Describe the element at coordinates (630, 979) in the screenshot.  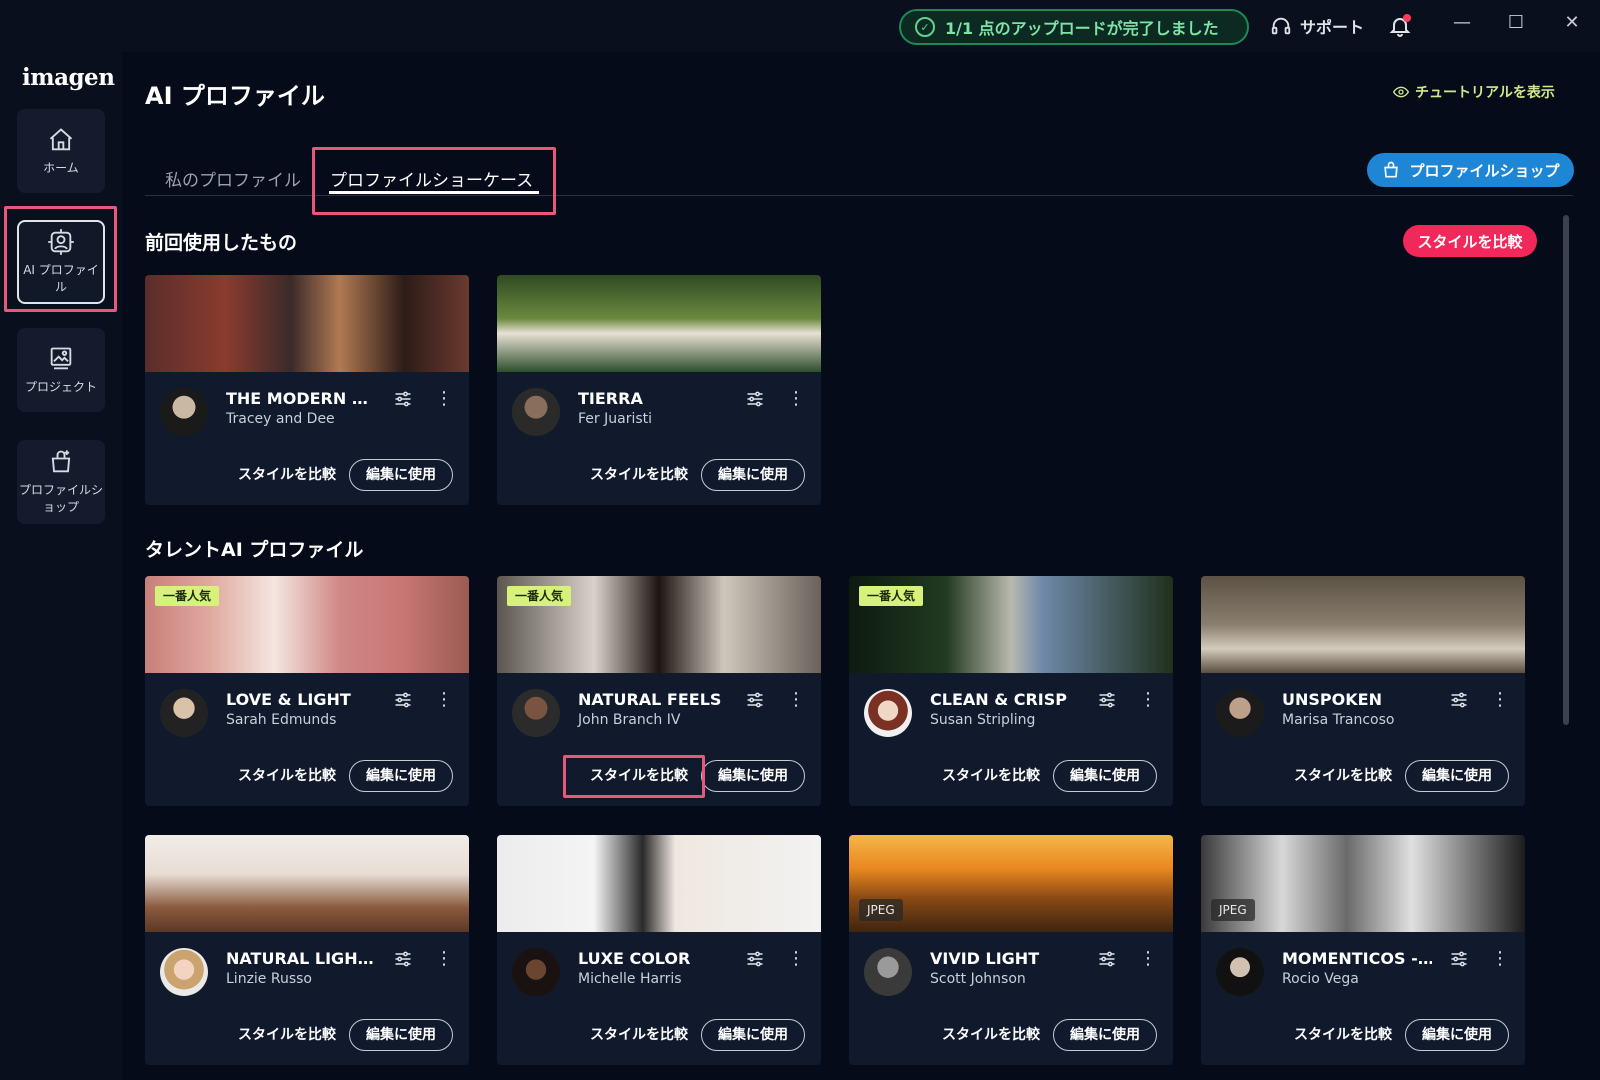
I see `profile-author: Michelle Harris` at that location.